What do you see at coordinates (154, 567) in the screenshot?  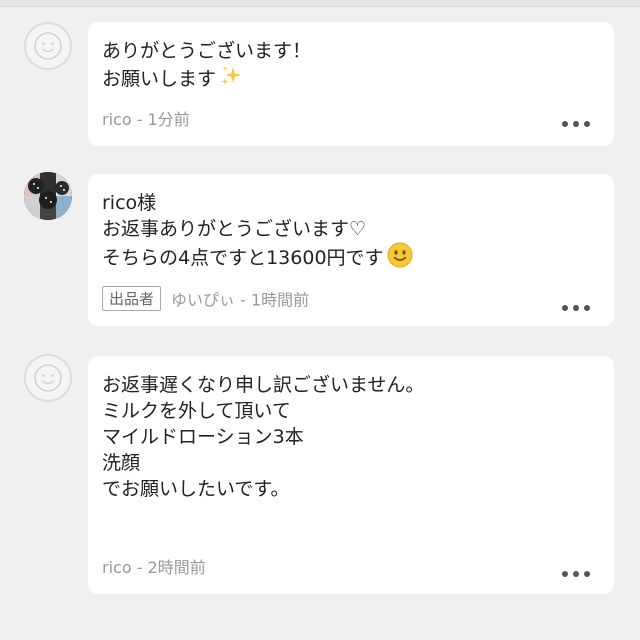 I see `comment-meta: rico - 2時間前` at bounding box center [154, 567].